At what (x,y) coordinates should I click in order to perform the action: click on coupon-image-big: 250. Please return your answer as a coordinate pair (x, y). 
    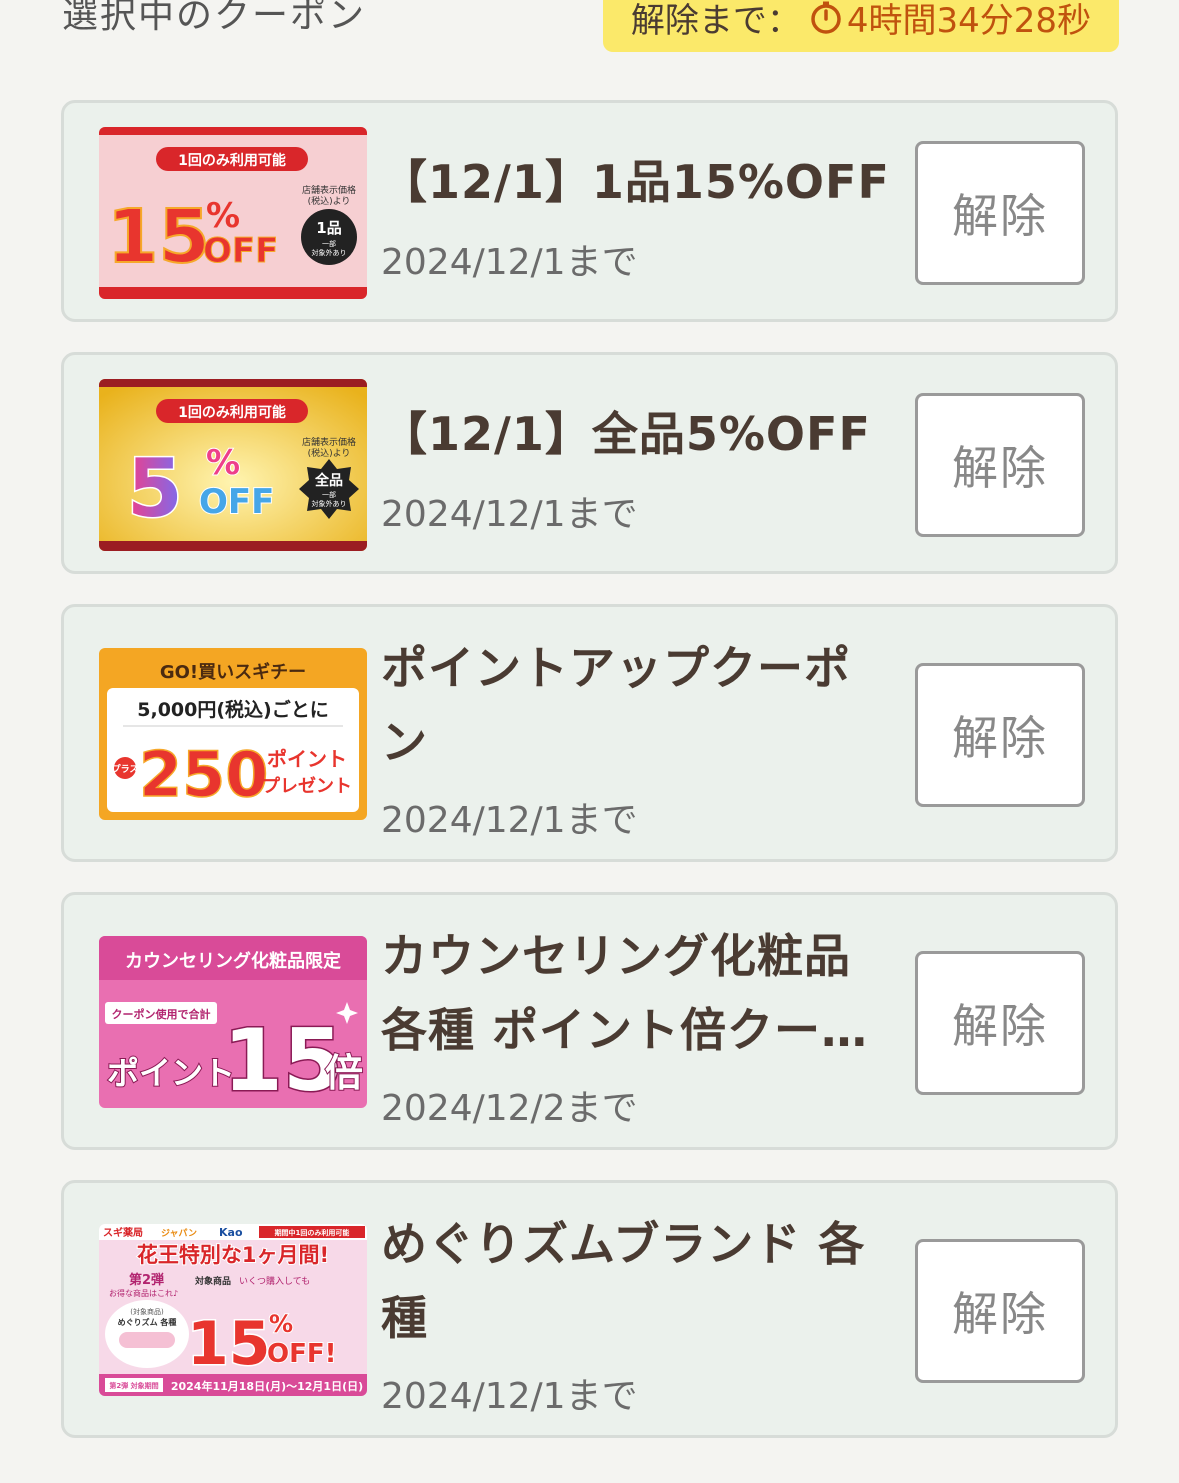
    Looking at the image, I should click on (203, 774).